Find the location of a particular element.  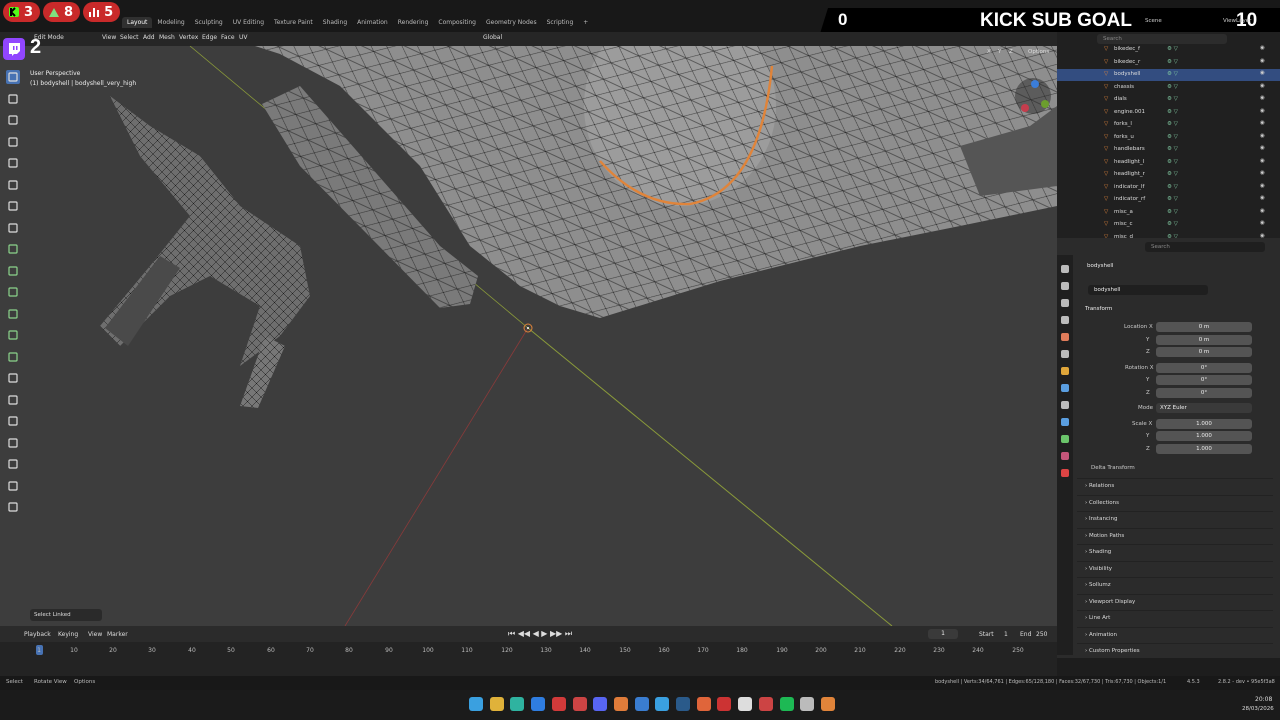

outliner-item: ▽ headlight_l ⚙ ▽ ◉ is located at coordinates (1168, 163).